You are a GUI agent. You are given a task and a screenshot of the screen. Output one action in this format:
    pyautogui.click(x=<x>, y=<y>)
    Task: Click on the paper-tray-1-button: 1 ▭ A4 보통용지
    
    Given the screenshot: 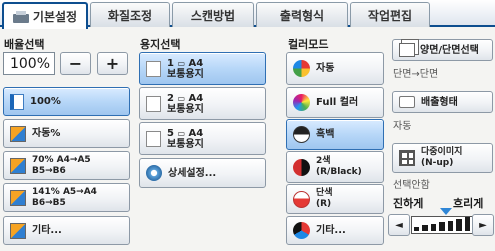 What is the action you would take?
    pyautogui.click(x=202, y=68)
    